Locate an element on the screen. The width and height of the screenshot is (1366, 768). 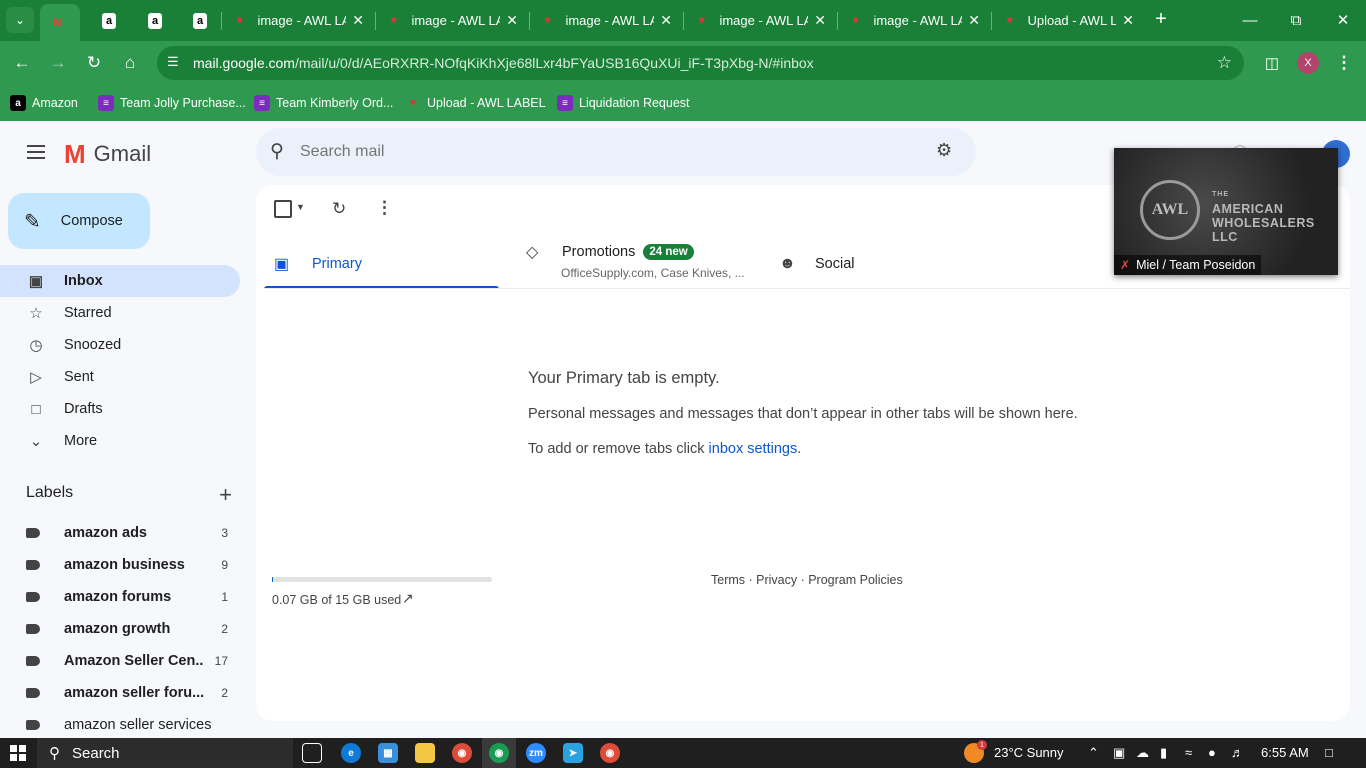
gmail-logo: M Gmail is located at coordinates (107, 154).